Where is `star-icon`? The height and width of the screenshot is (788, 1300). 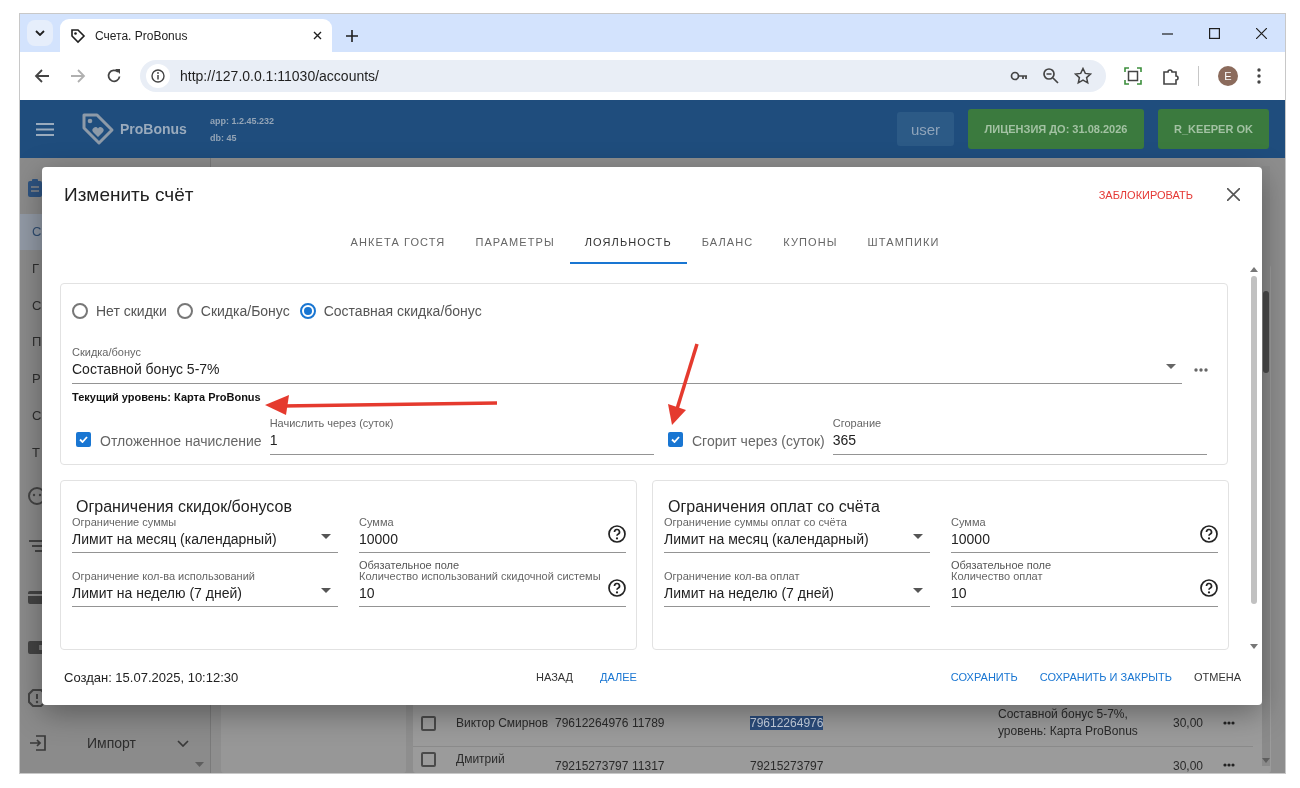
star-icon is located at coordinates (1083, 76).